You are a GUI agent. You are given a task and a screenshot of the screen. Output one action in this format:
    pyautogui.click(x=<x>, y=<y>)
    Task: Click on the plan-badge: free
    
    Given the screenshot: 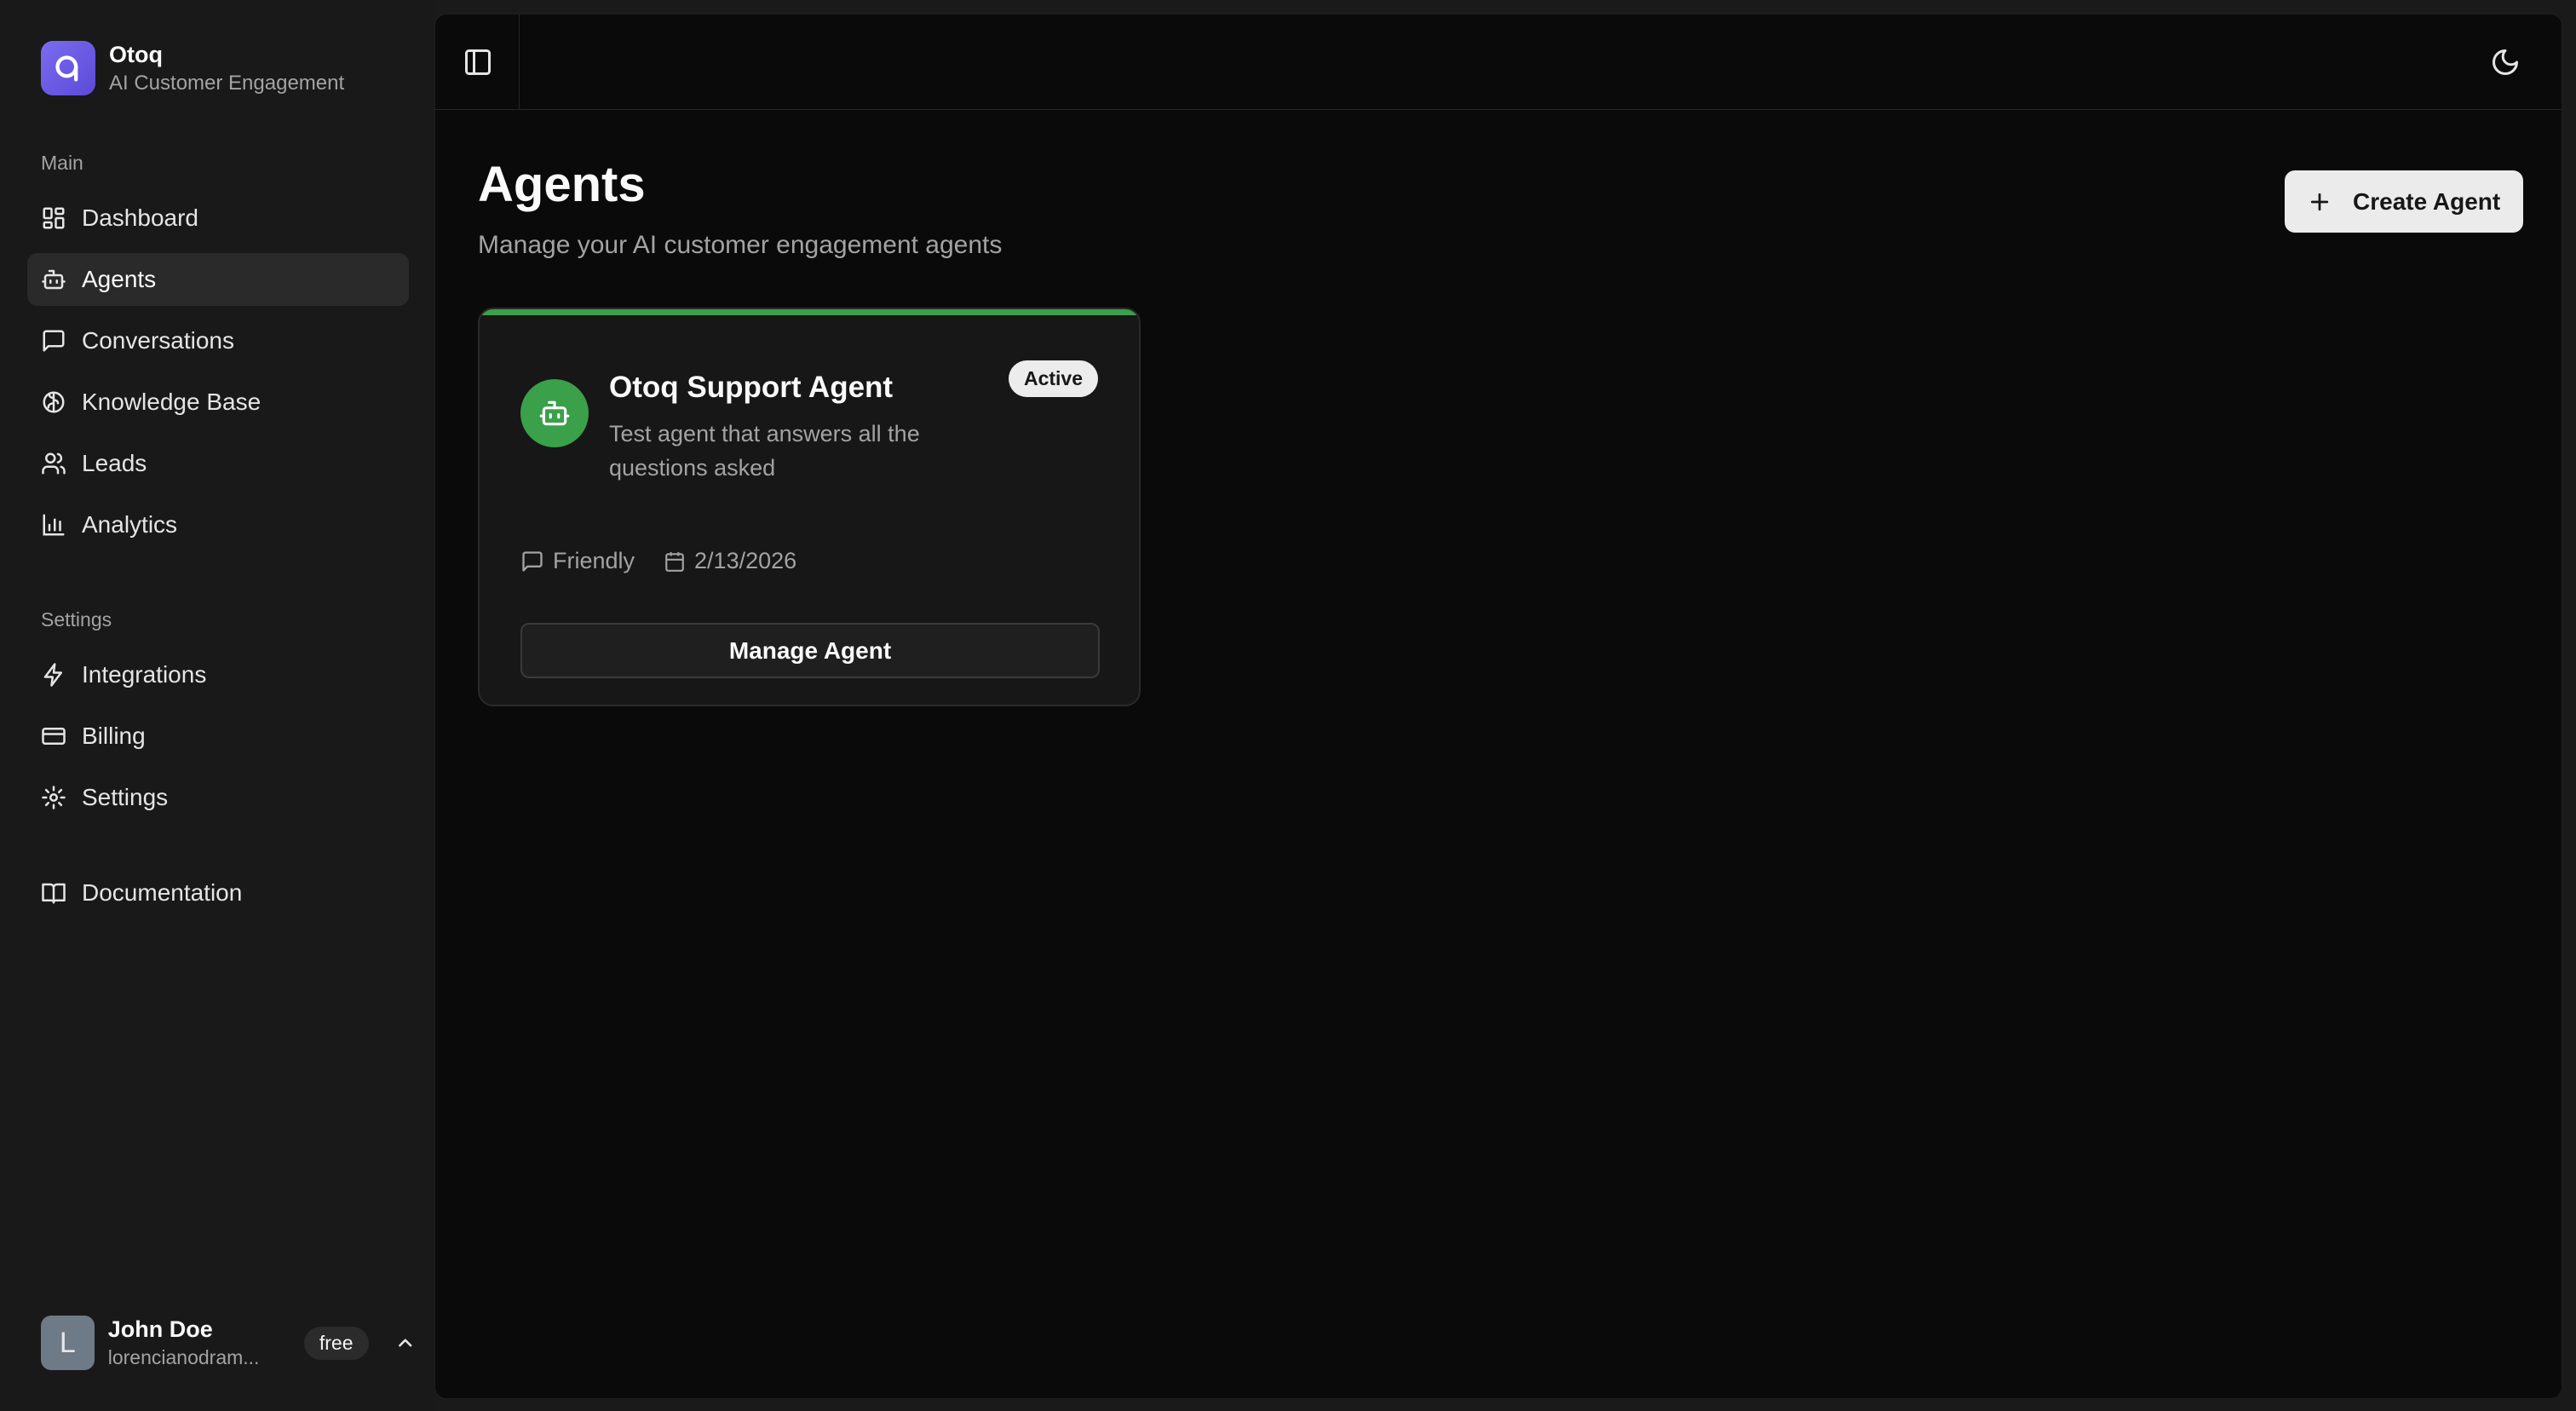 What is the action you would take?
    pyautogui.click(x=336, y=1343)
    